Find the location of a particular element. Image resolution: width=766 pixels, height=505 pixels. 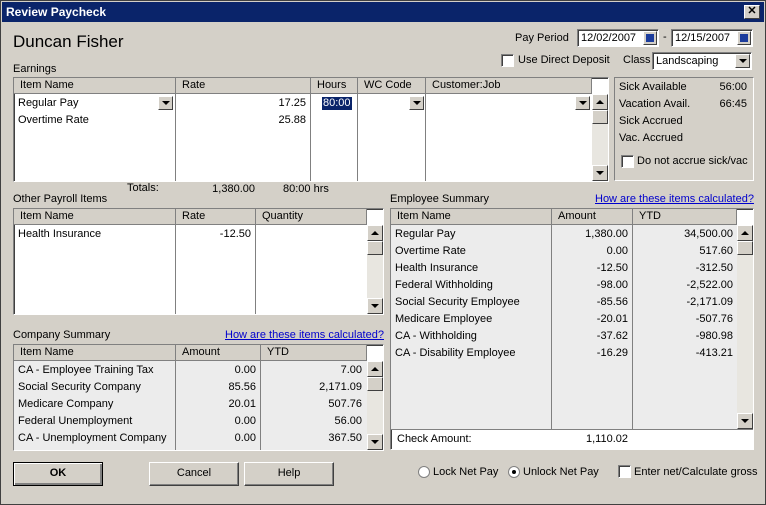

enter-net-checkbox is located at coordinates (624, 471).